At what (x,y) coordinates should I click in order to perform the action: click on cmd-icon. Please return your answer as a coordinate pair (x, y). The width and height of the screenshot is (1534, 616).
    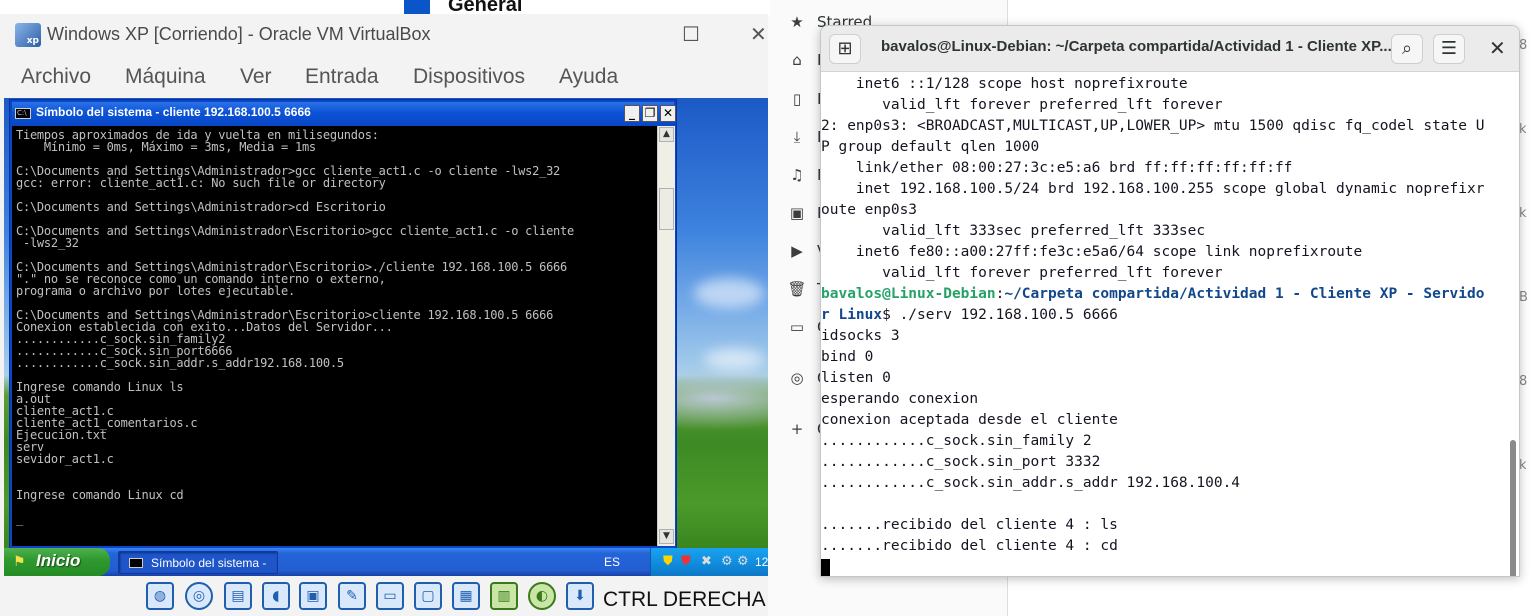
    Looking at the image, I should click on (136, 563).